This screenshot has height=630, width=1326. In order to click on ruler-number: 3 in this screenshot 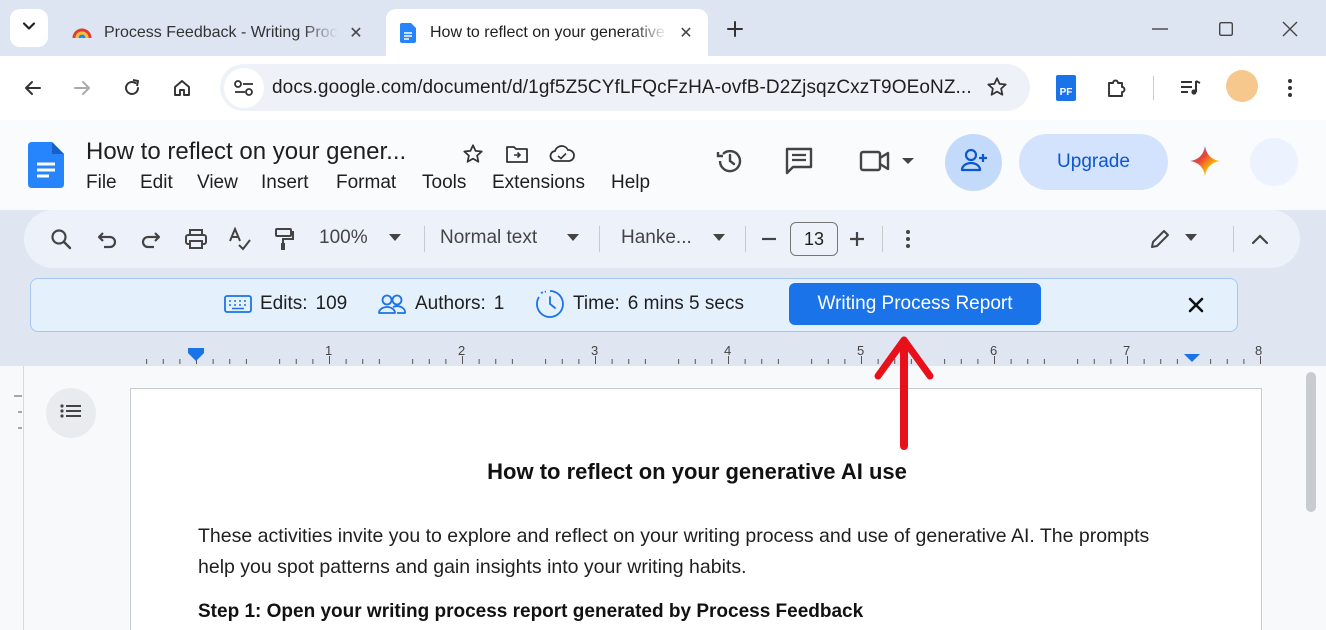, I will do `click(595, 350)`.